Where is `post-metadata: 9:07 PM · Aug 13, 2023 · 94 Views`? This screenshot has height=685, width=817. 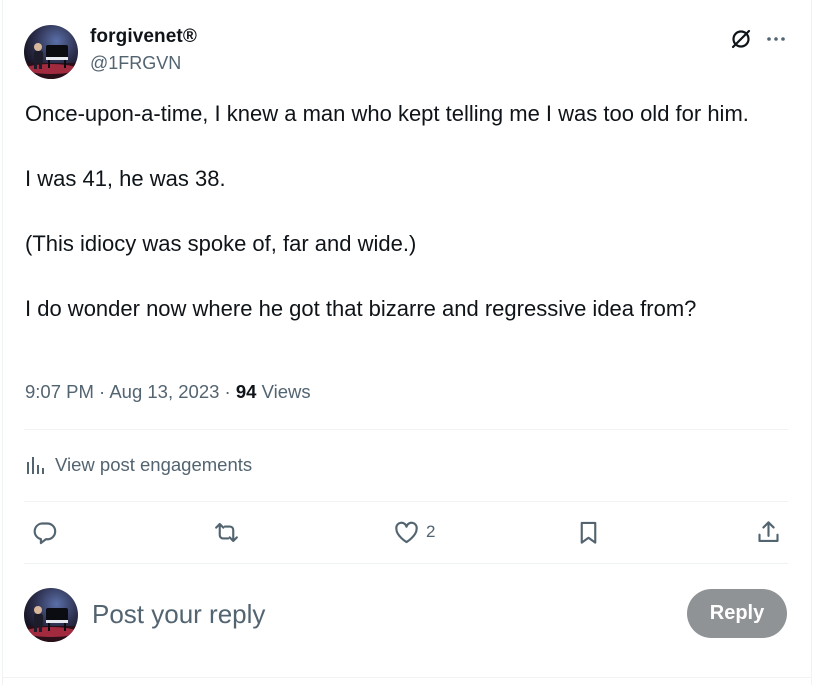
post-metadata: 9:07 PM · Aug 13, 2023 · 94 Views is located at coordinates (168, 392).